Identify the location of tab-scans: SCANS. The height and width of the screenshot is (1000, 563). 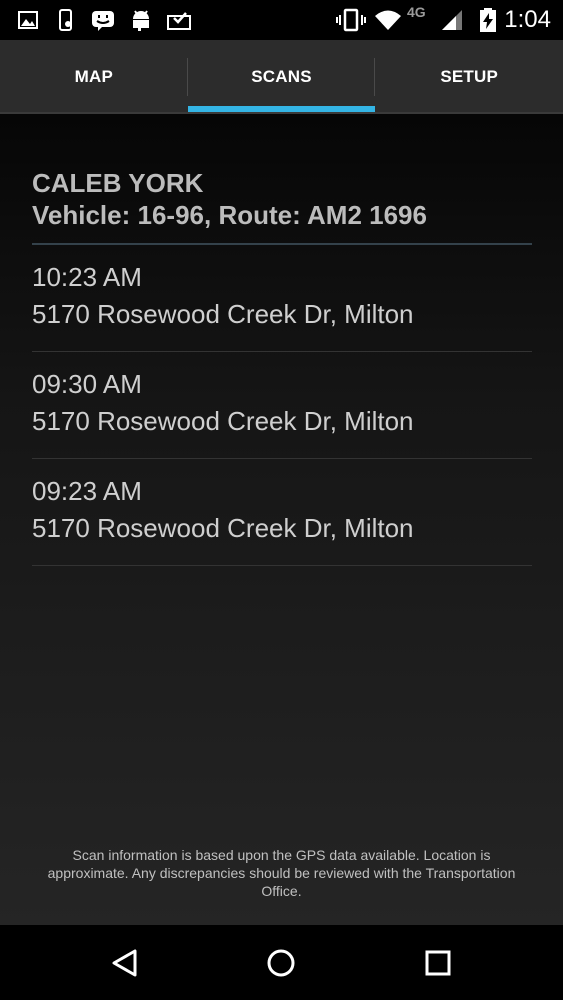
(281, 77).